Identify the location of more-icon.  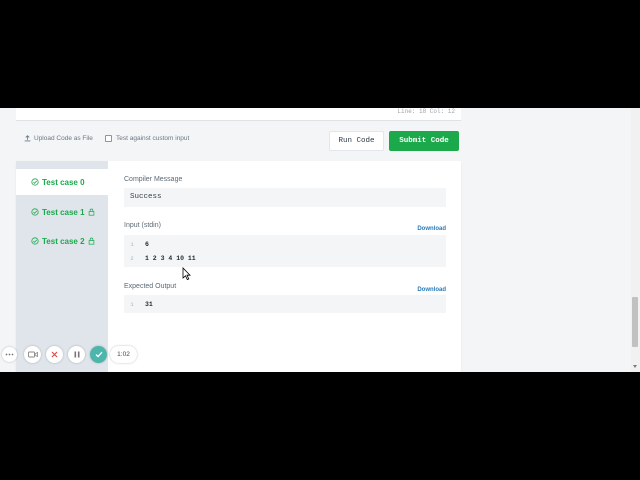
(9, 354).